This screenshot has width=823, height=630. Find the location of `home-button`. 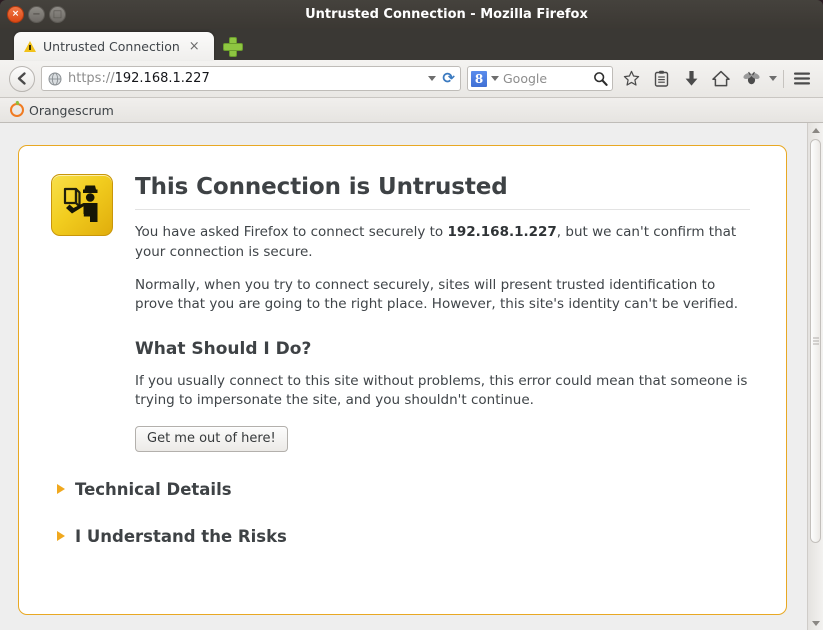

home-button is located at coordinates (721, 79).